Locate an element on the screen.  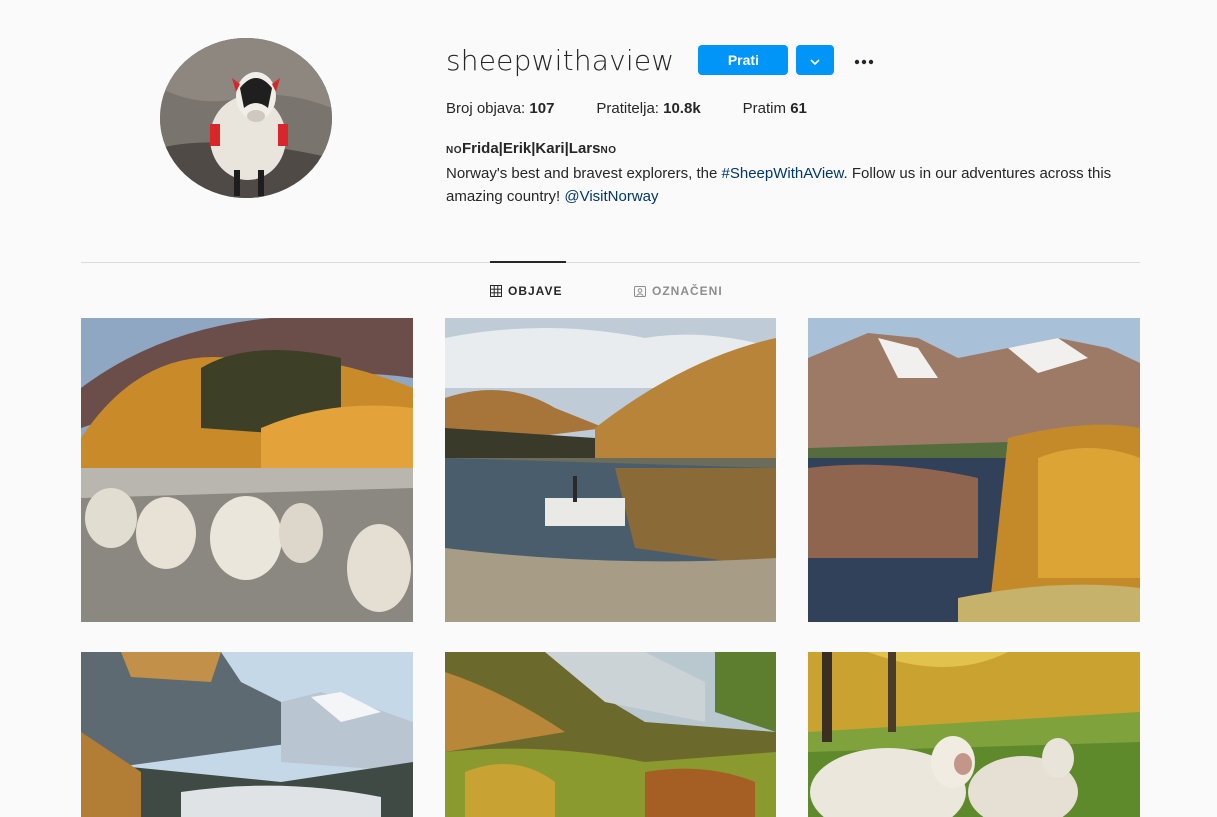
username: sheepwithaview is located at coordinates (560, 60).